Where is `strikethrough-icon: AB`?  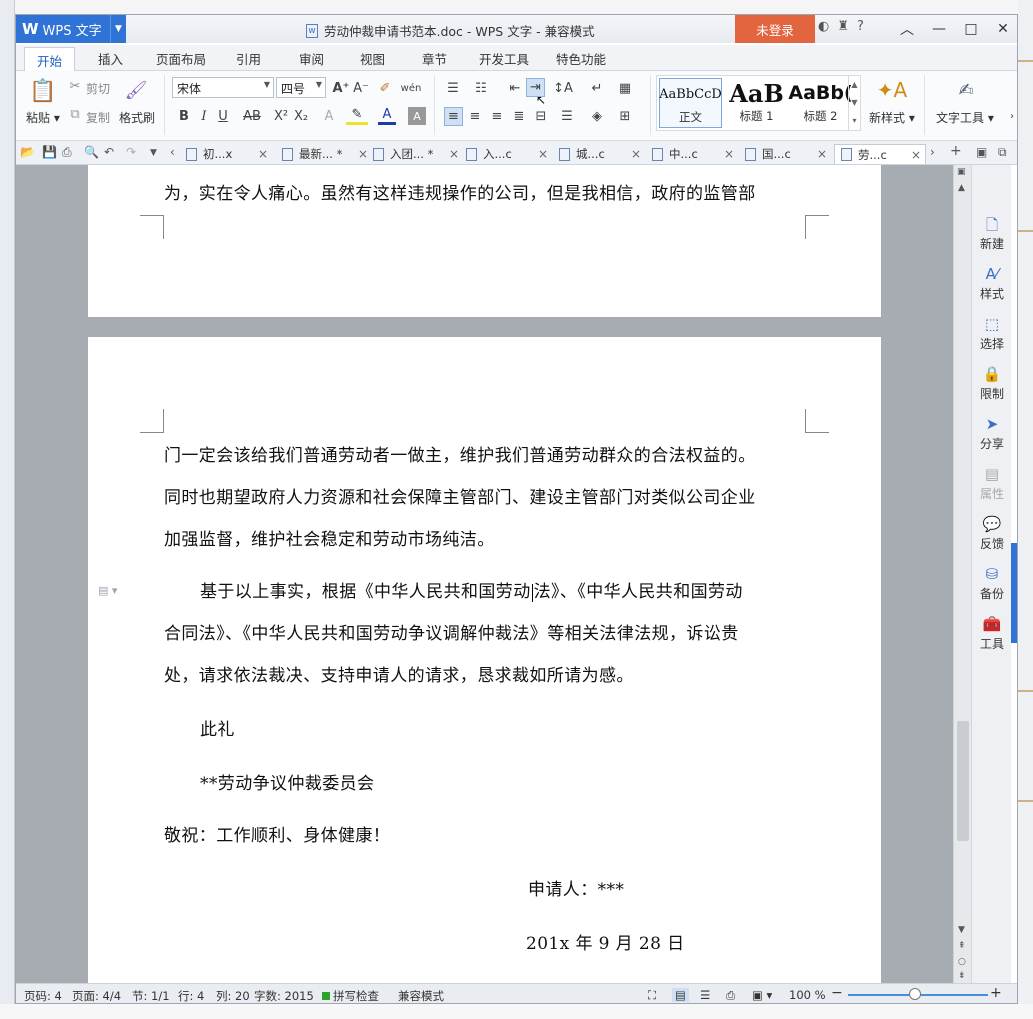 strikethrough-icon: AB is located at coordinates (252, 116).